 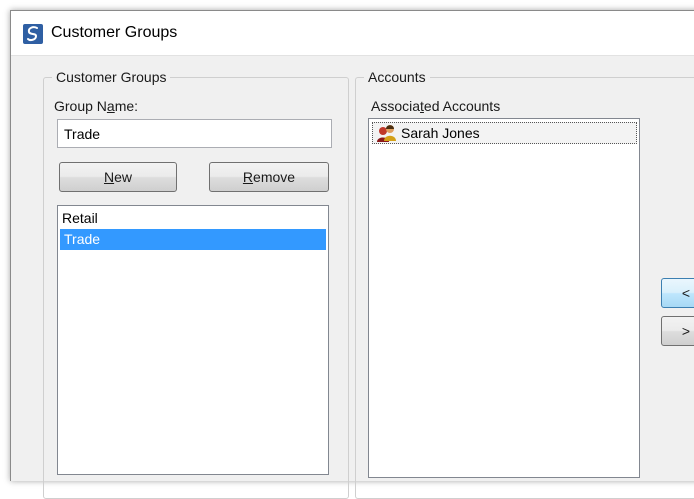 What do you see at coordinates (269, 177) in the screenshot?
I see `remove-button: Remove` at bounding box center [269, 177].